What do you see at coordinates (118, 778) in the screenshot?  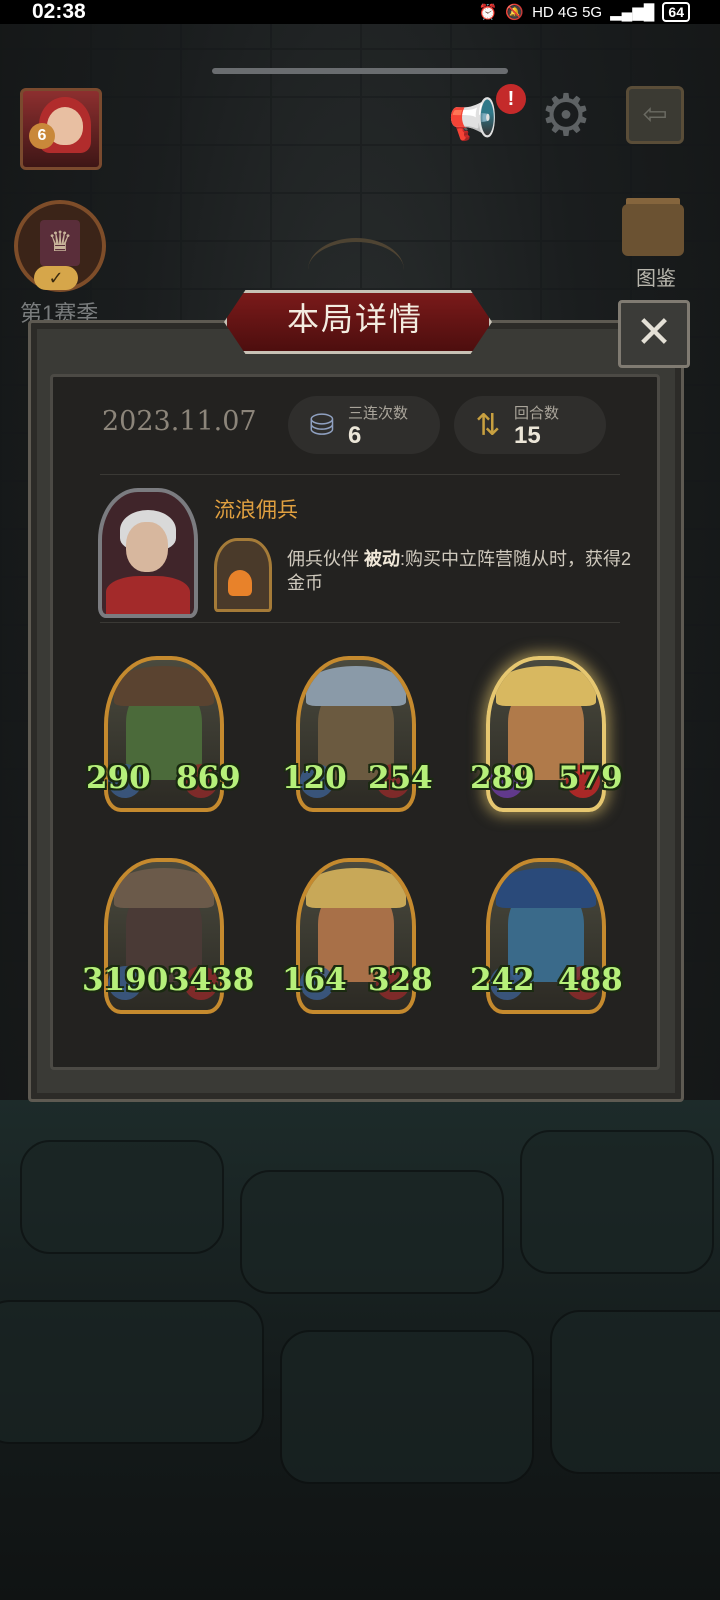 I see `minion-attack: 290` at bounding box center [118, 778].